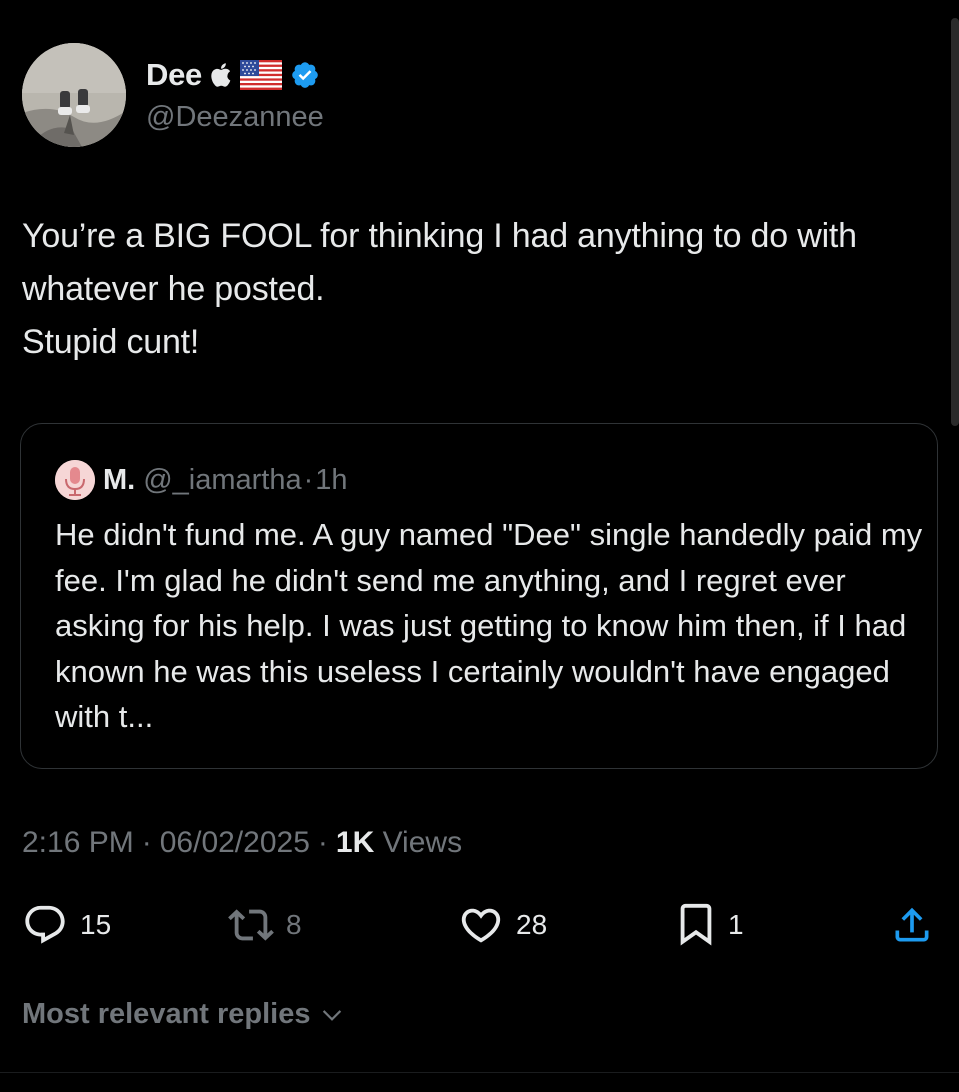 This screenshot has height=1092, width=959. What do you see at coordinates (502, 925) in the screenshot?
I see `like-button: 28` at bounding box center [502, 925].